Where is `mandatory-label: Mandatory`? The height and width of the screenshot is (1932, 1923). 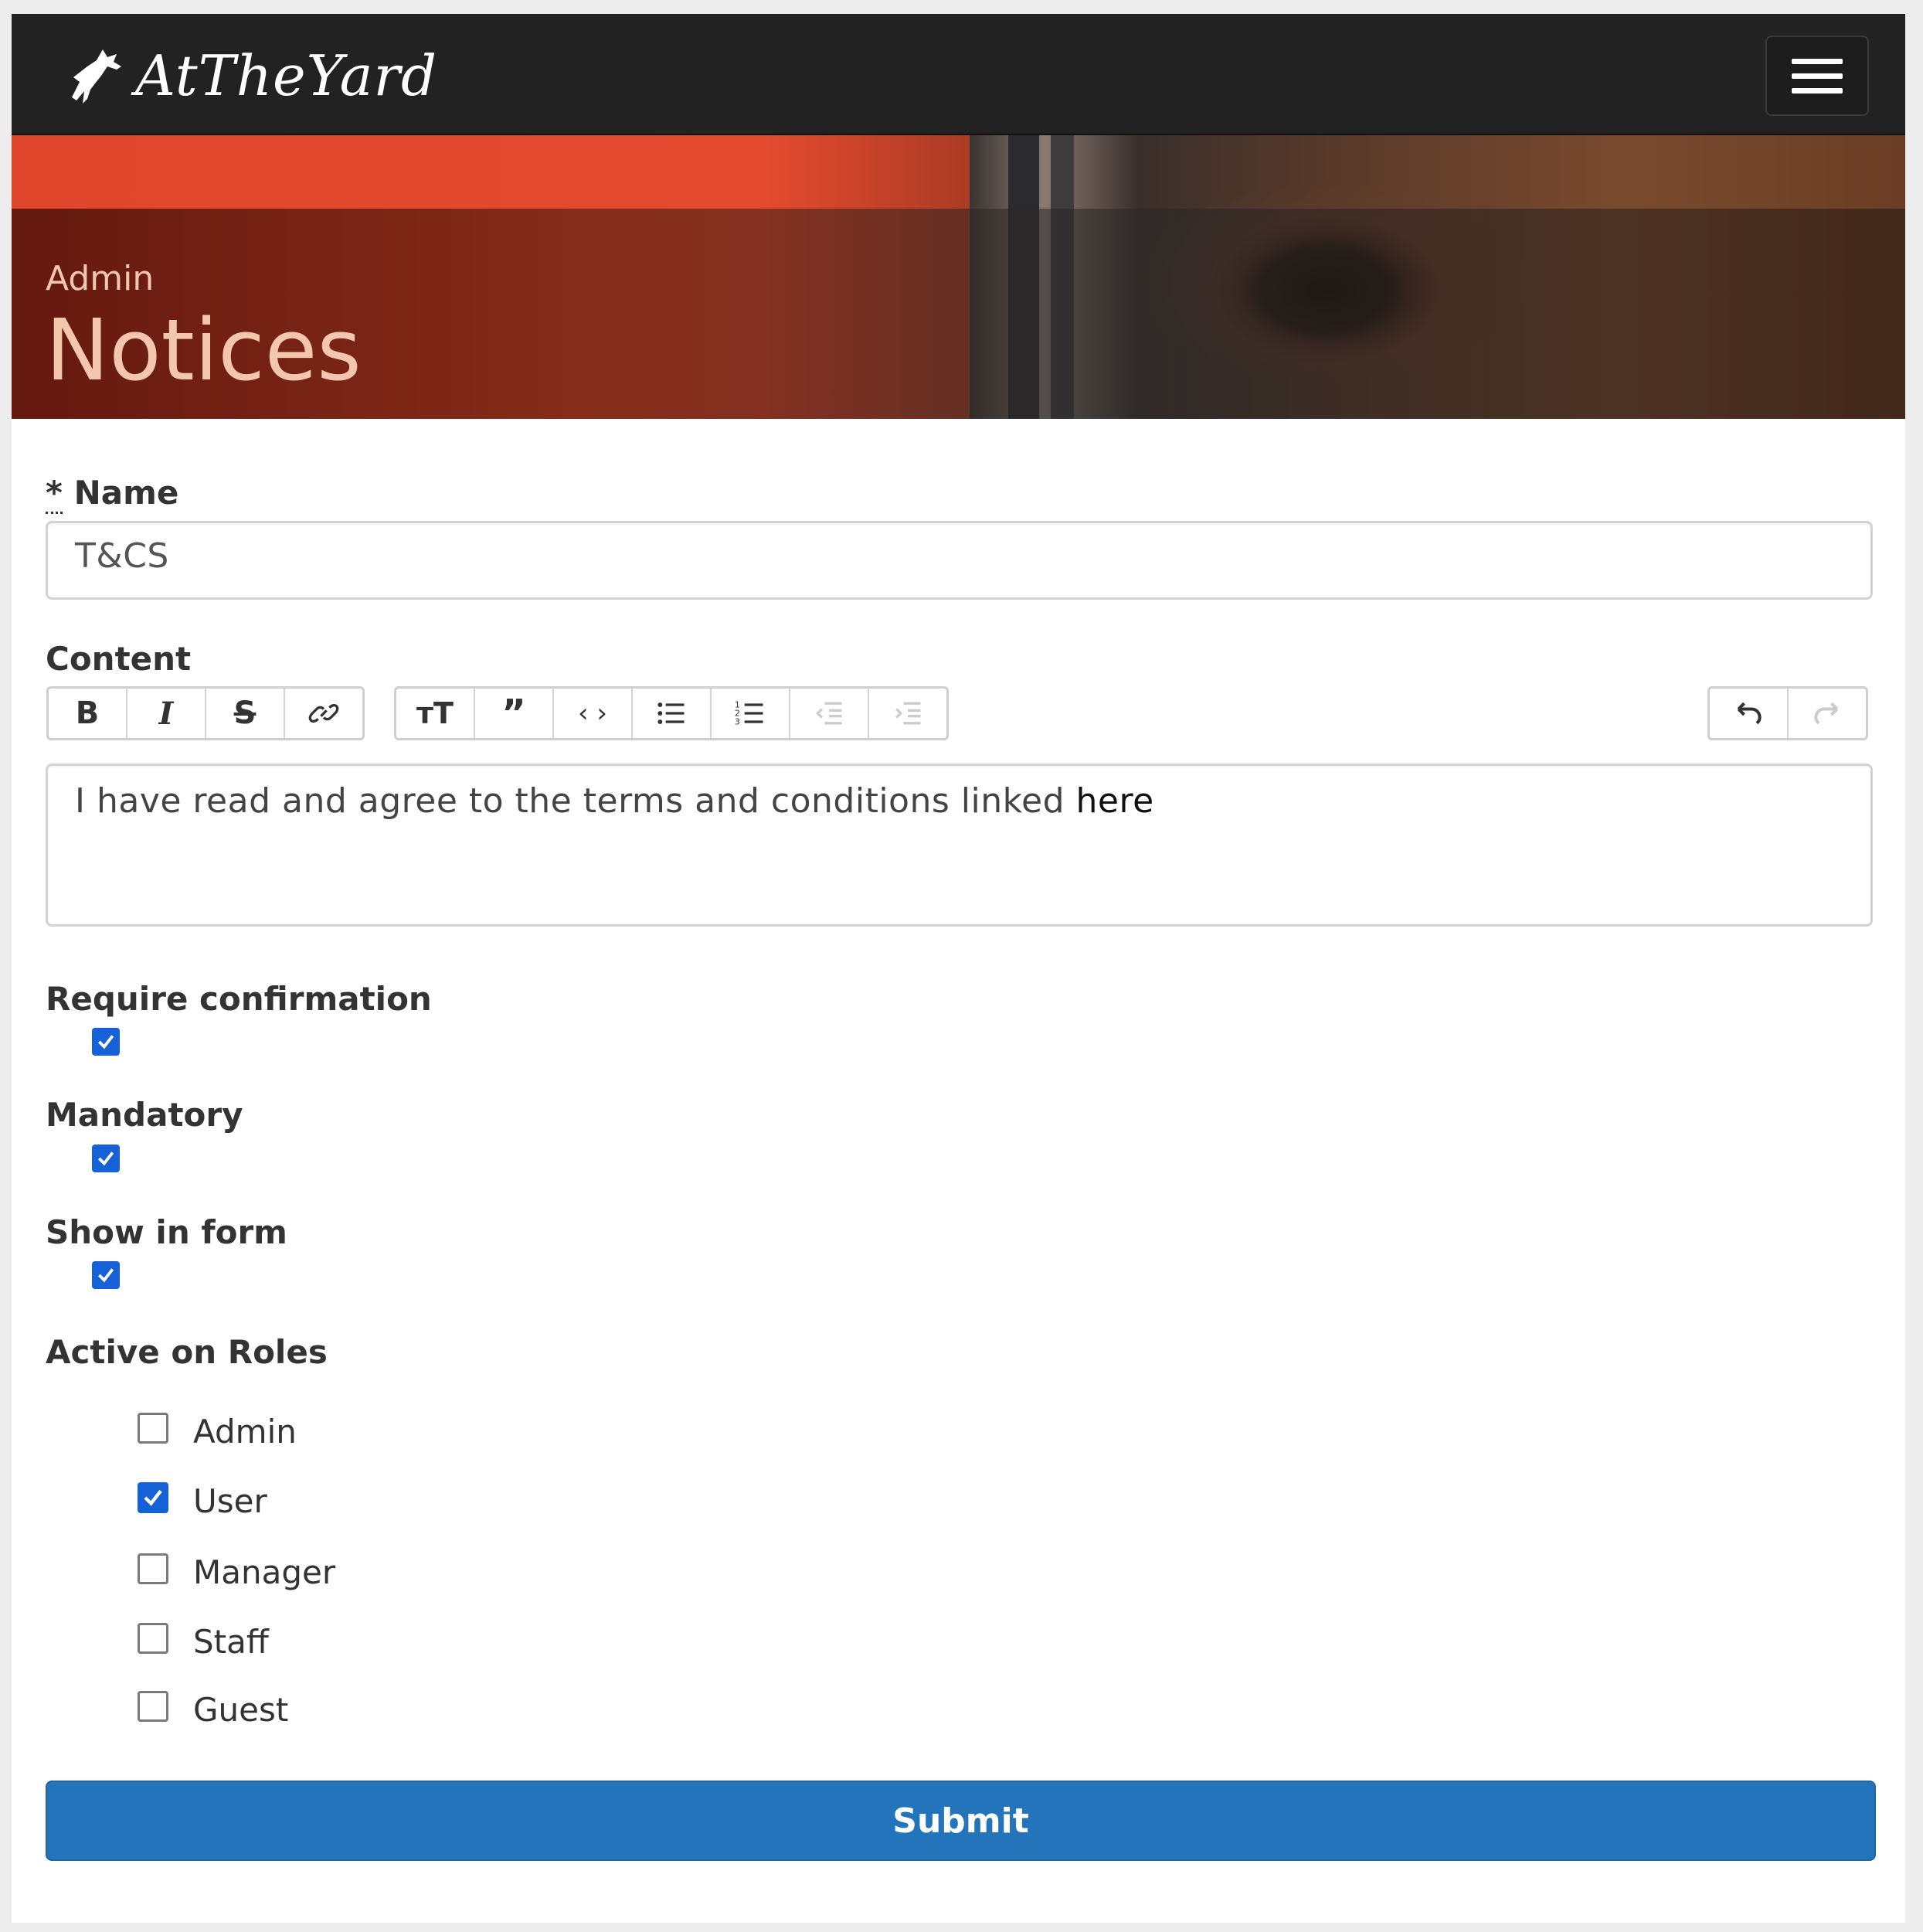
mandatory-label: Mandatory is located at coordinates (144, 1115).